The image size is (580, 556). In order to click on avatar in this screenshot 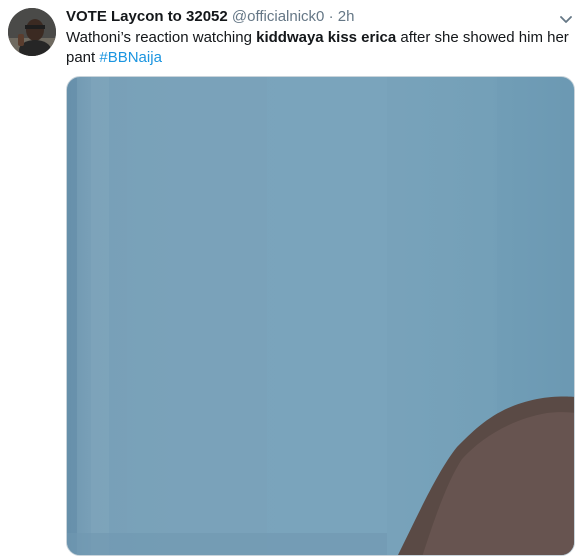, I will do `click(32, 32)`.